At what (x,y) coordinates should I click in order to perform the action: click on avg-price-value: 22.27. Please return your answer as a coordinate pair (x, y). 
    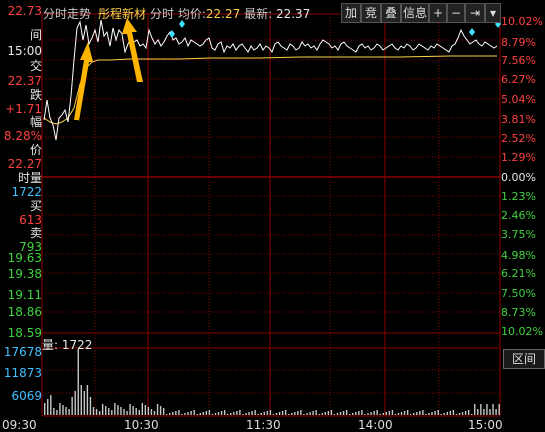
    Looking at the image, I should click on (24, 164).